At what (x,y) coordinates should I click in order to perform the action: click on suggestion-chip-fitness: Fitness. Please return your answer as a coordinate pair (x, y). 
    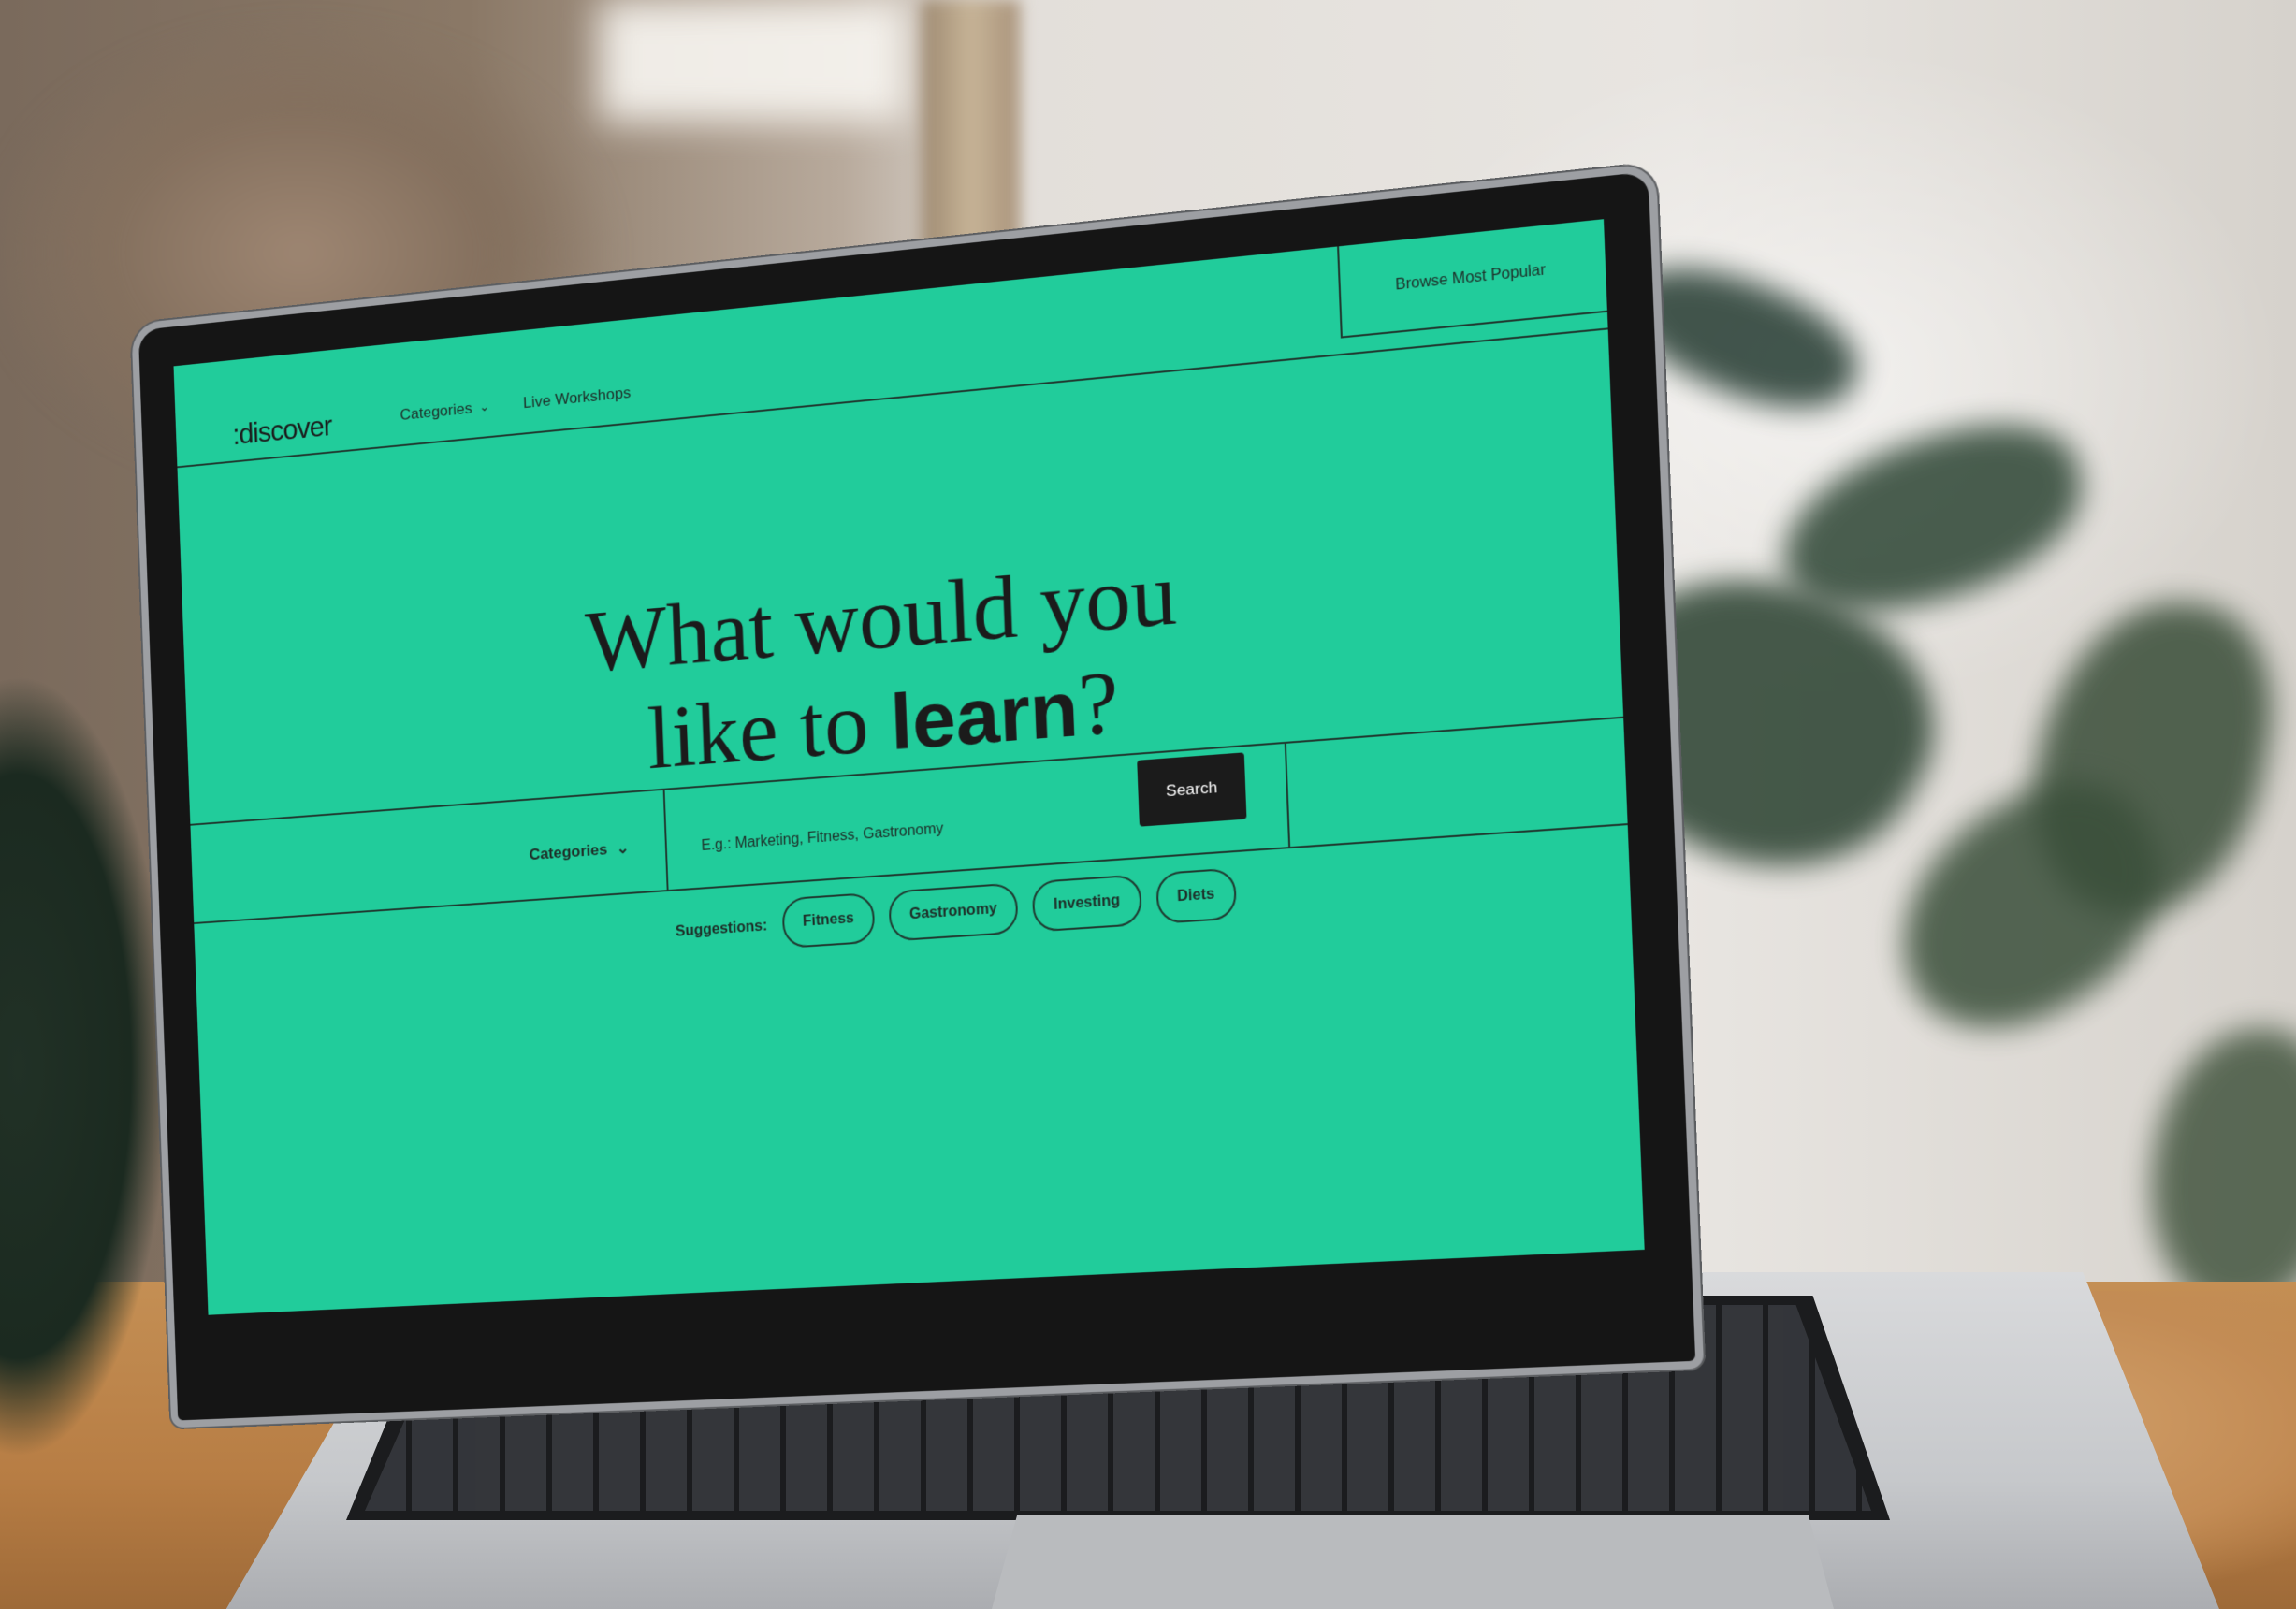
    Looking at the image, I should click on (828, 920).